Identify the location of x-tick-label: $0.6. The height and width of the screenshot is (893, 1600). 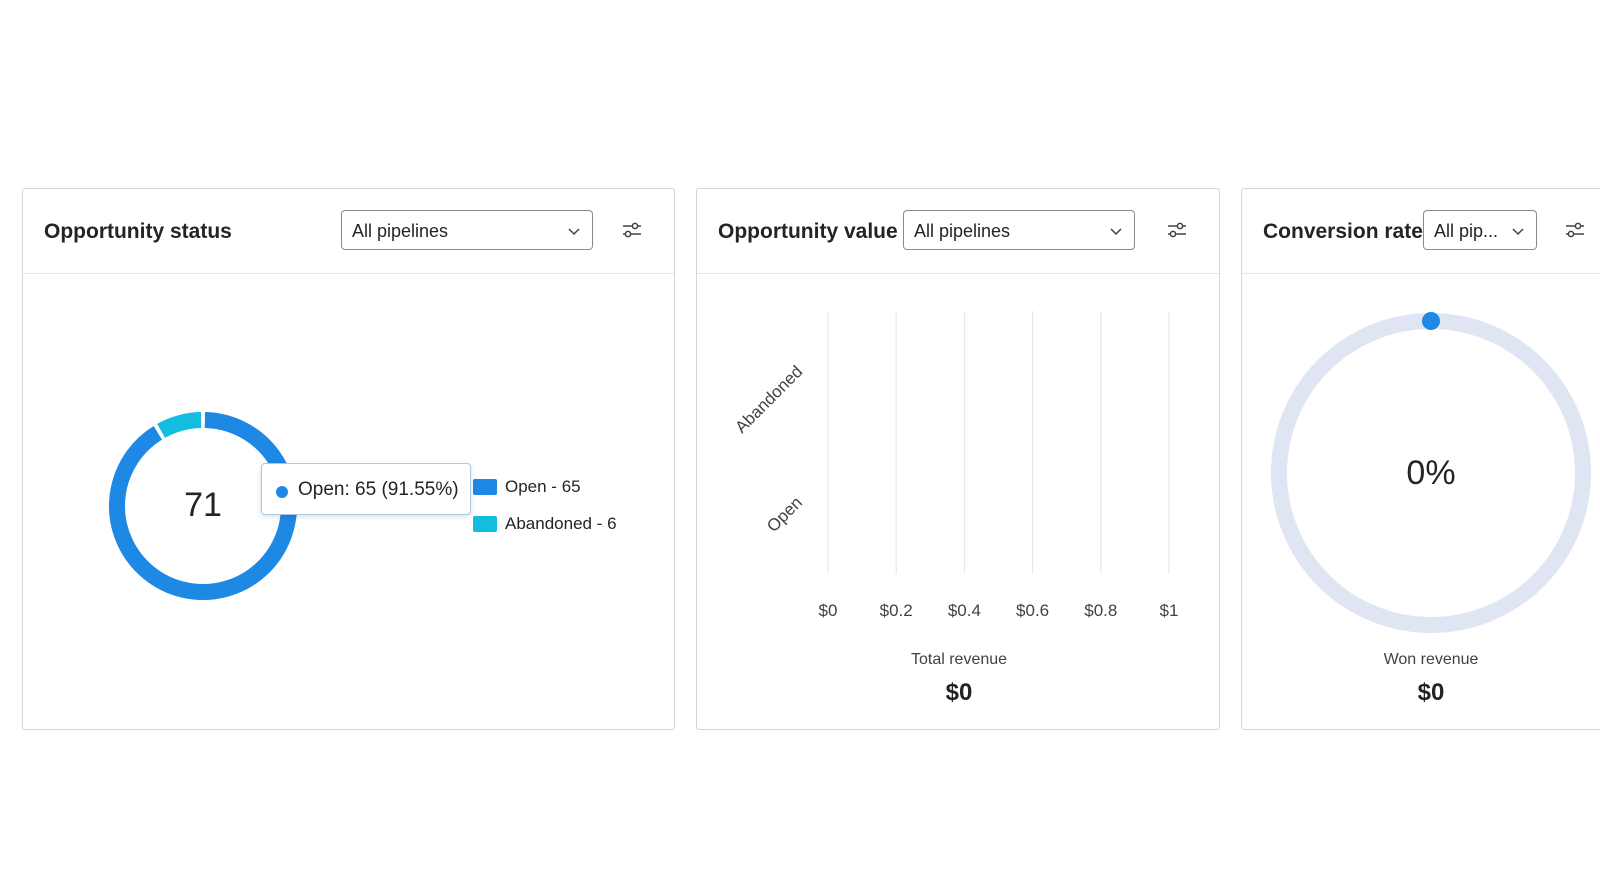
(1033, 610).